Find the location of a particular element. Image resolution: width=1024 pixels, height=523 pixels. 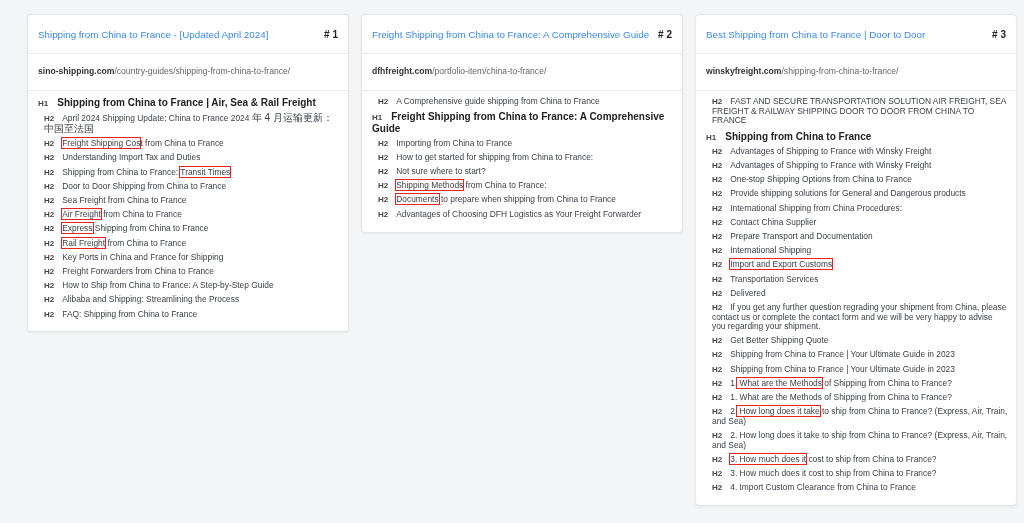

result-title-link: Shipping from China to France - [Updated April 2024] is located at coordinates (153, 34).